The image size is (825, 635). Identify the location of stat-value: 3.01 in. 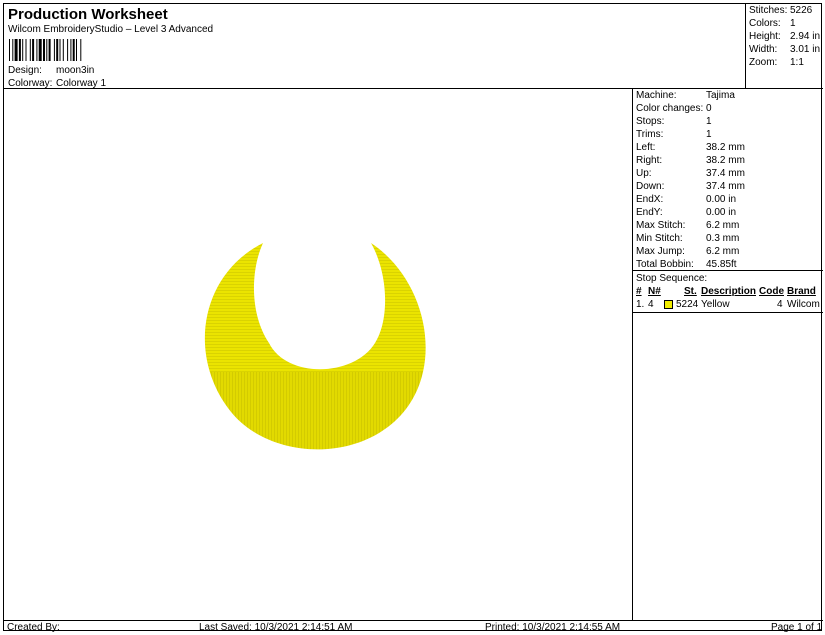
(805, 49).